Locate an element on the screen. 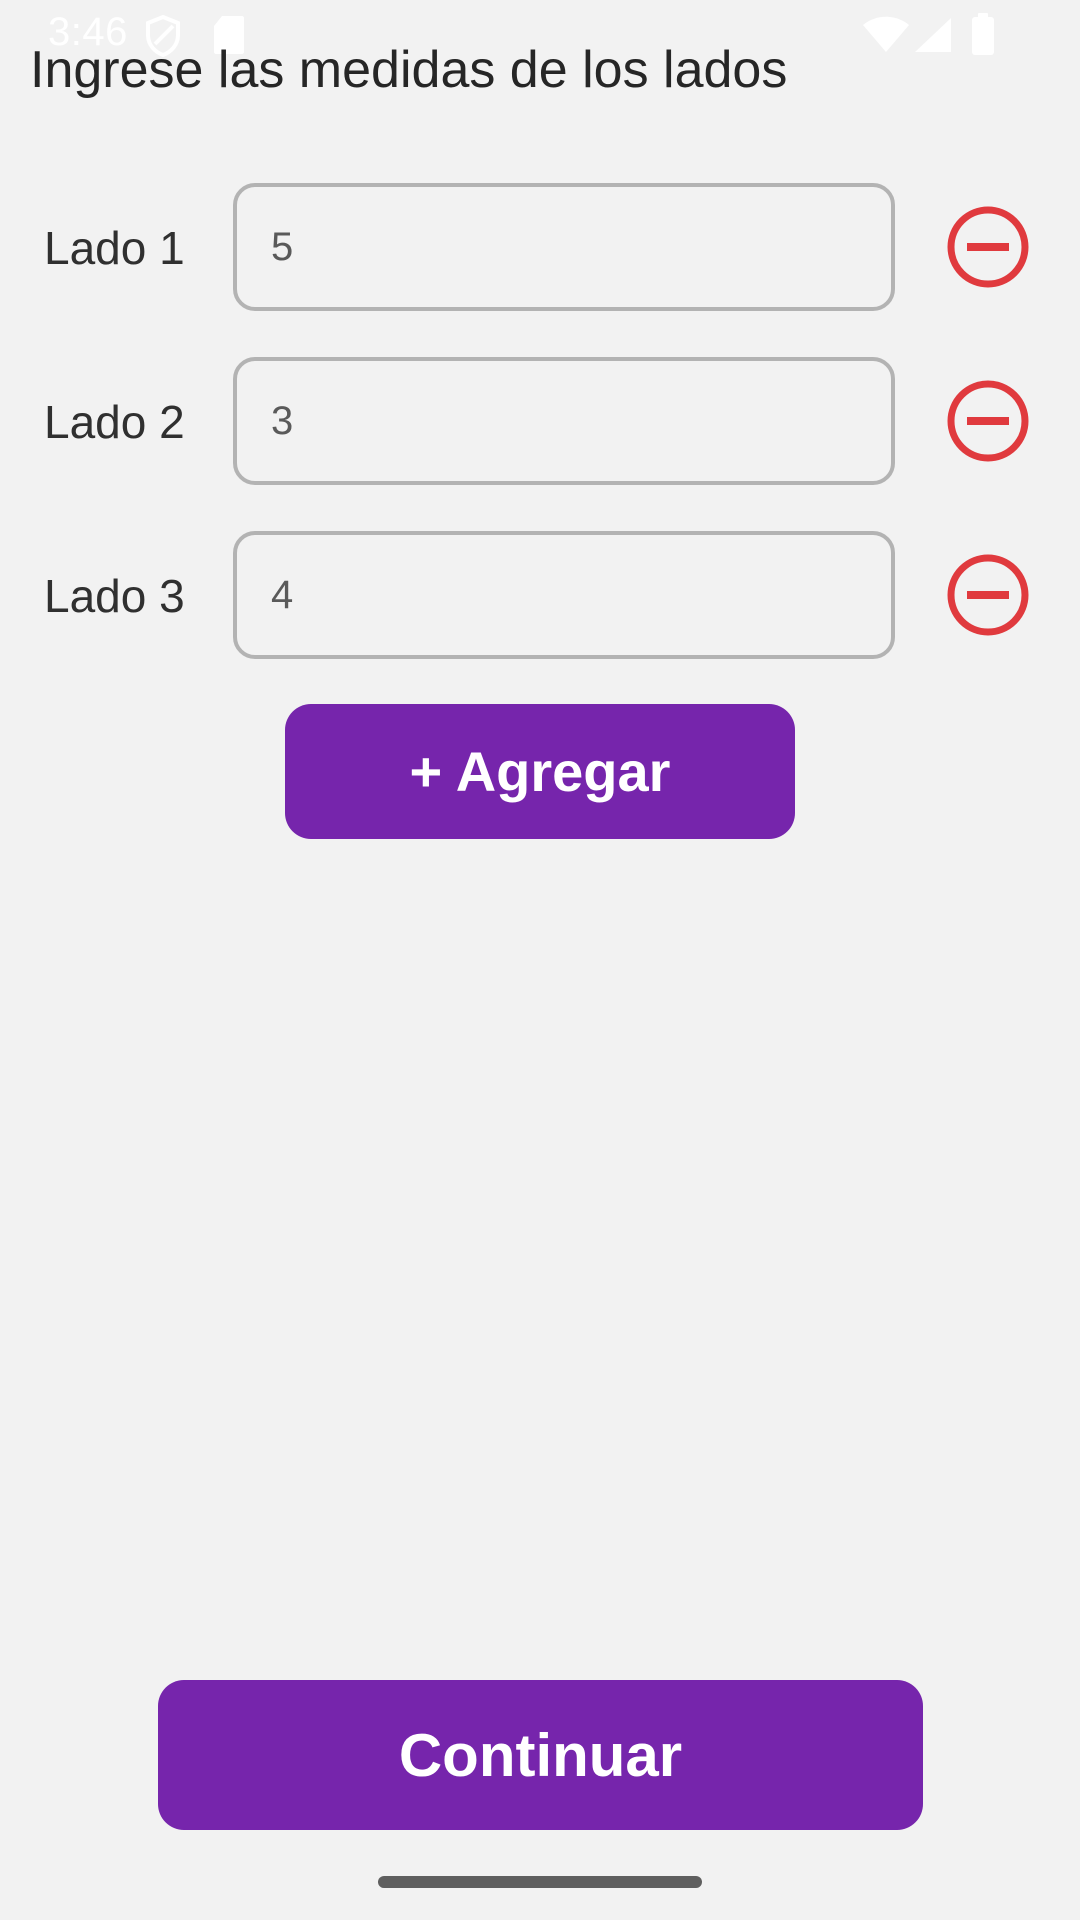  side-row: Lado 2 is located at coordinates (540, 422).